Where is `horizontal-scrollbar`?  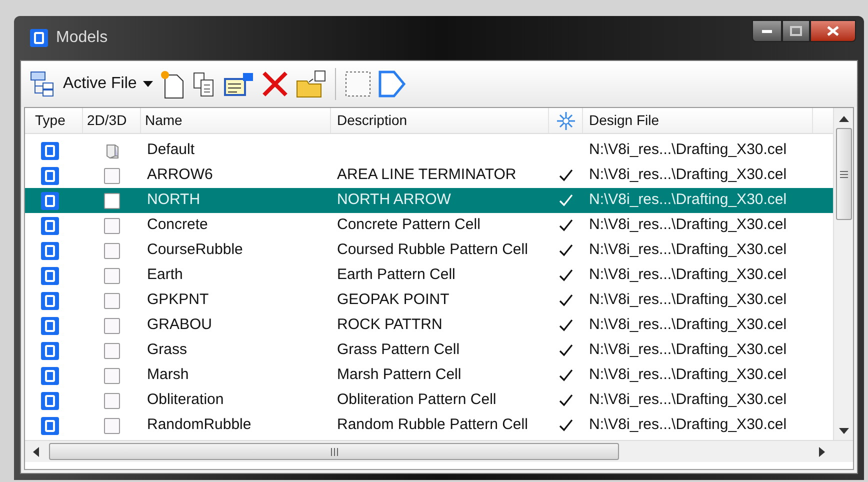 horizontal-scrollbar is located at coordinates (439, 451).